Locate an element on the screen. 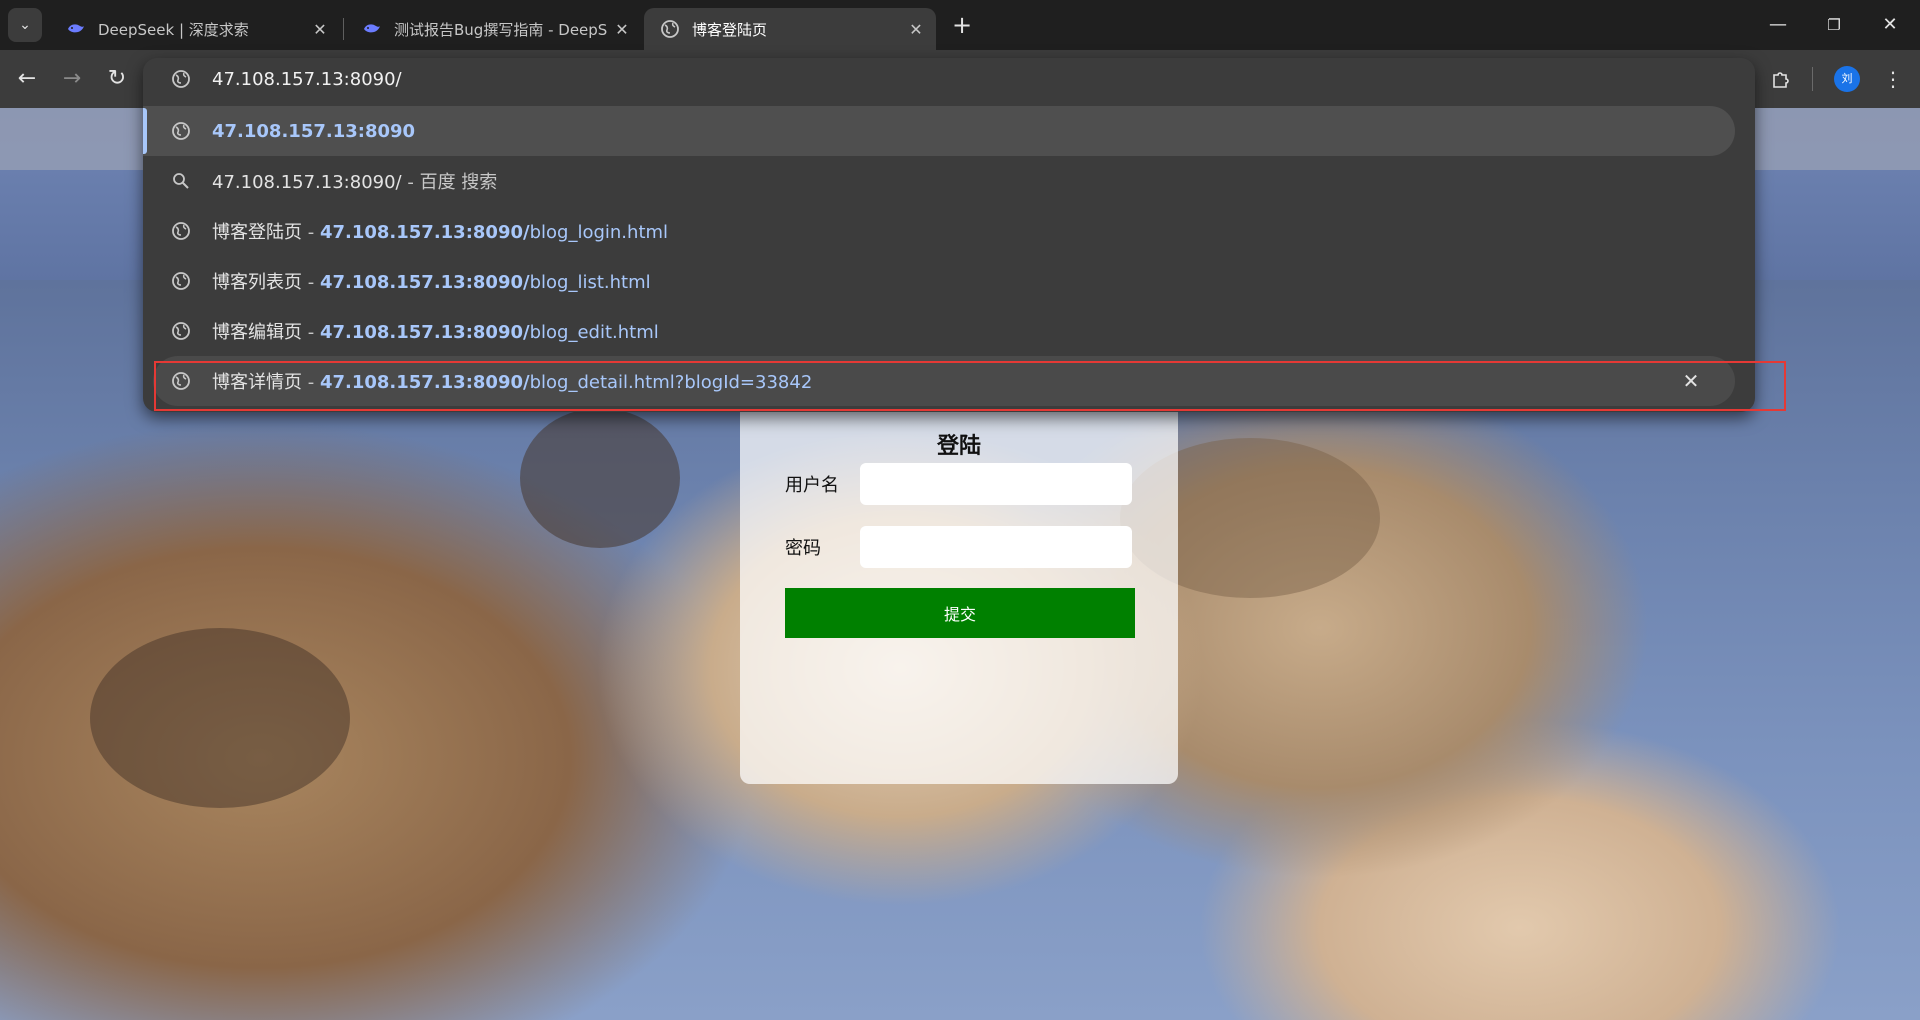 The image size is (1920, 1020). suggestion-title: 博客列表页 is located at coordinates (257, 282).